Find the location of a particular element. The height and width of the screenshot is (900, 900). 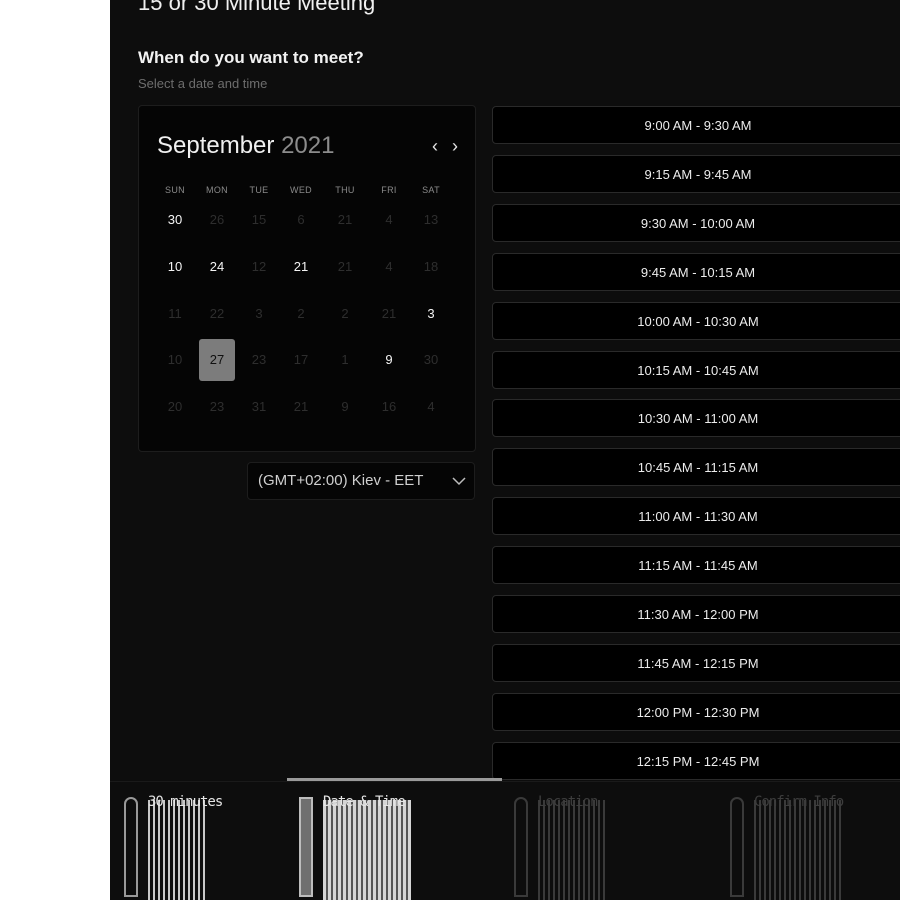

calendar-day: 18 is located at coordinates (431, 266).